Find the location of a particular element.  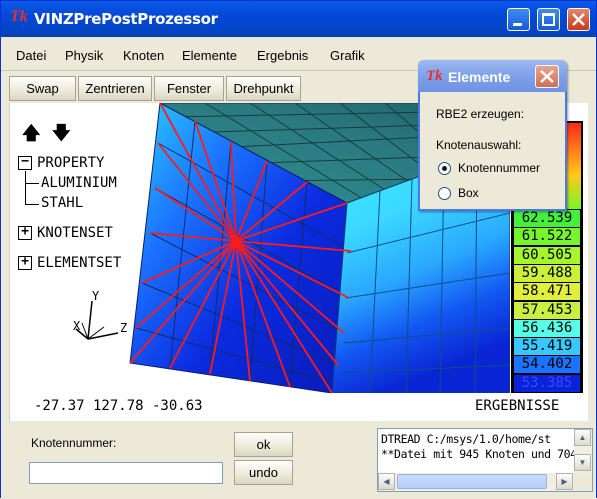

scroll-up-arrow-icon: 🡅 is located at coordinates (31, 136).